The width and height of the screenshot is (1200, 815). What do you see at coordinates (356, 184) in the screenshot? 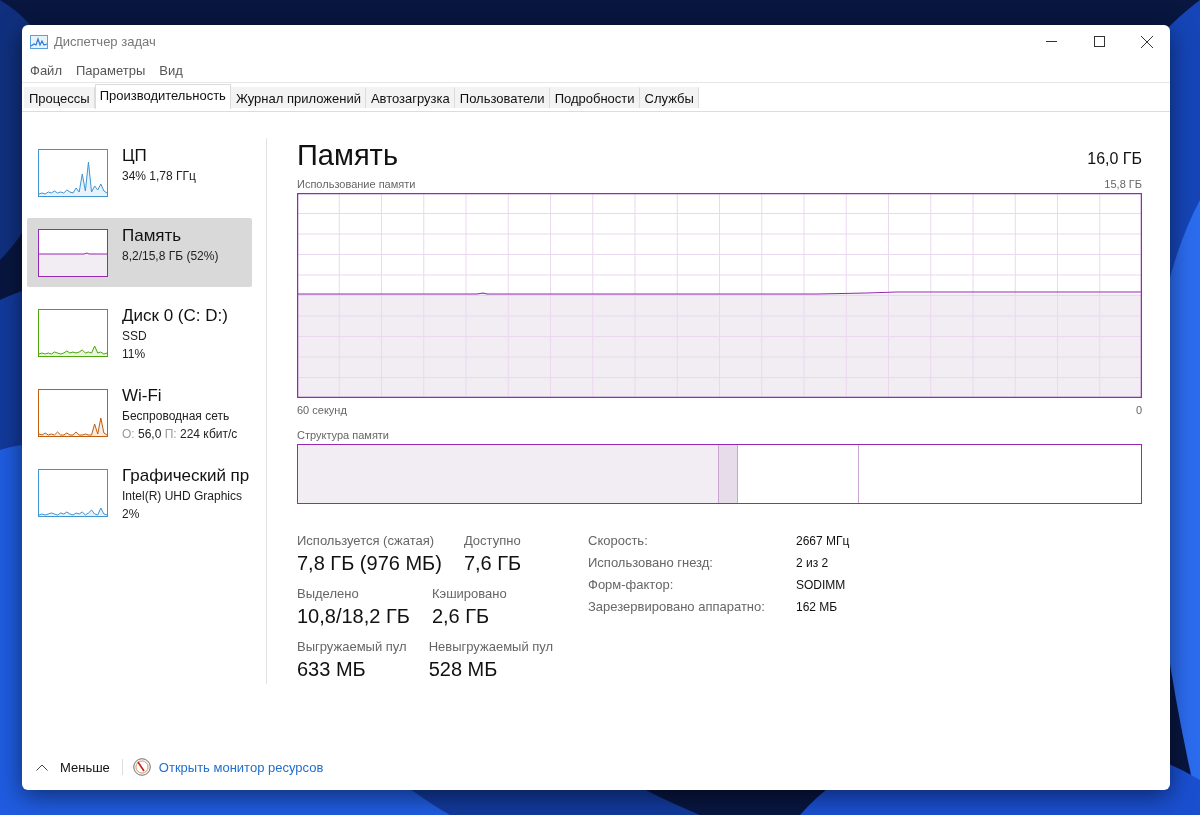
I see `graph-caption: Использование памяти` at bounding box center [356, 184].